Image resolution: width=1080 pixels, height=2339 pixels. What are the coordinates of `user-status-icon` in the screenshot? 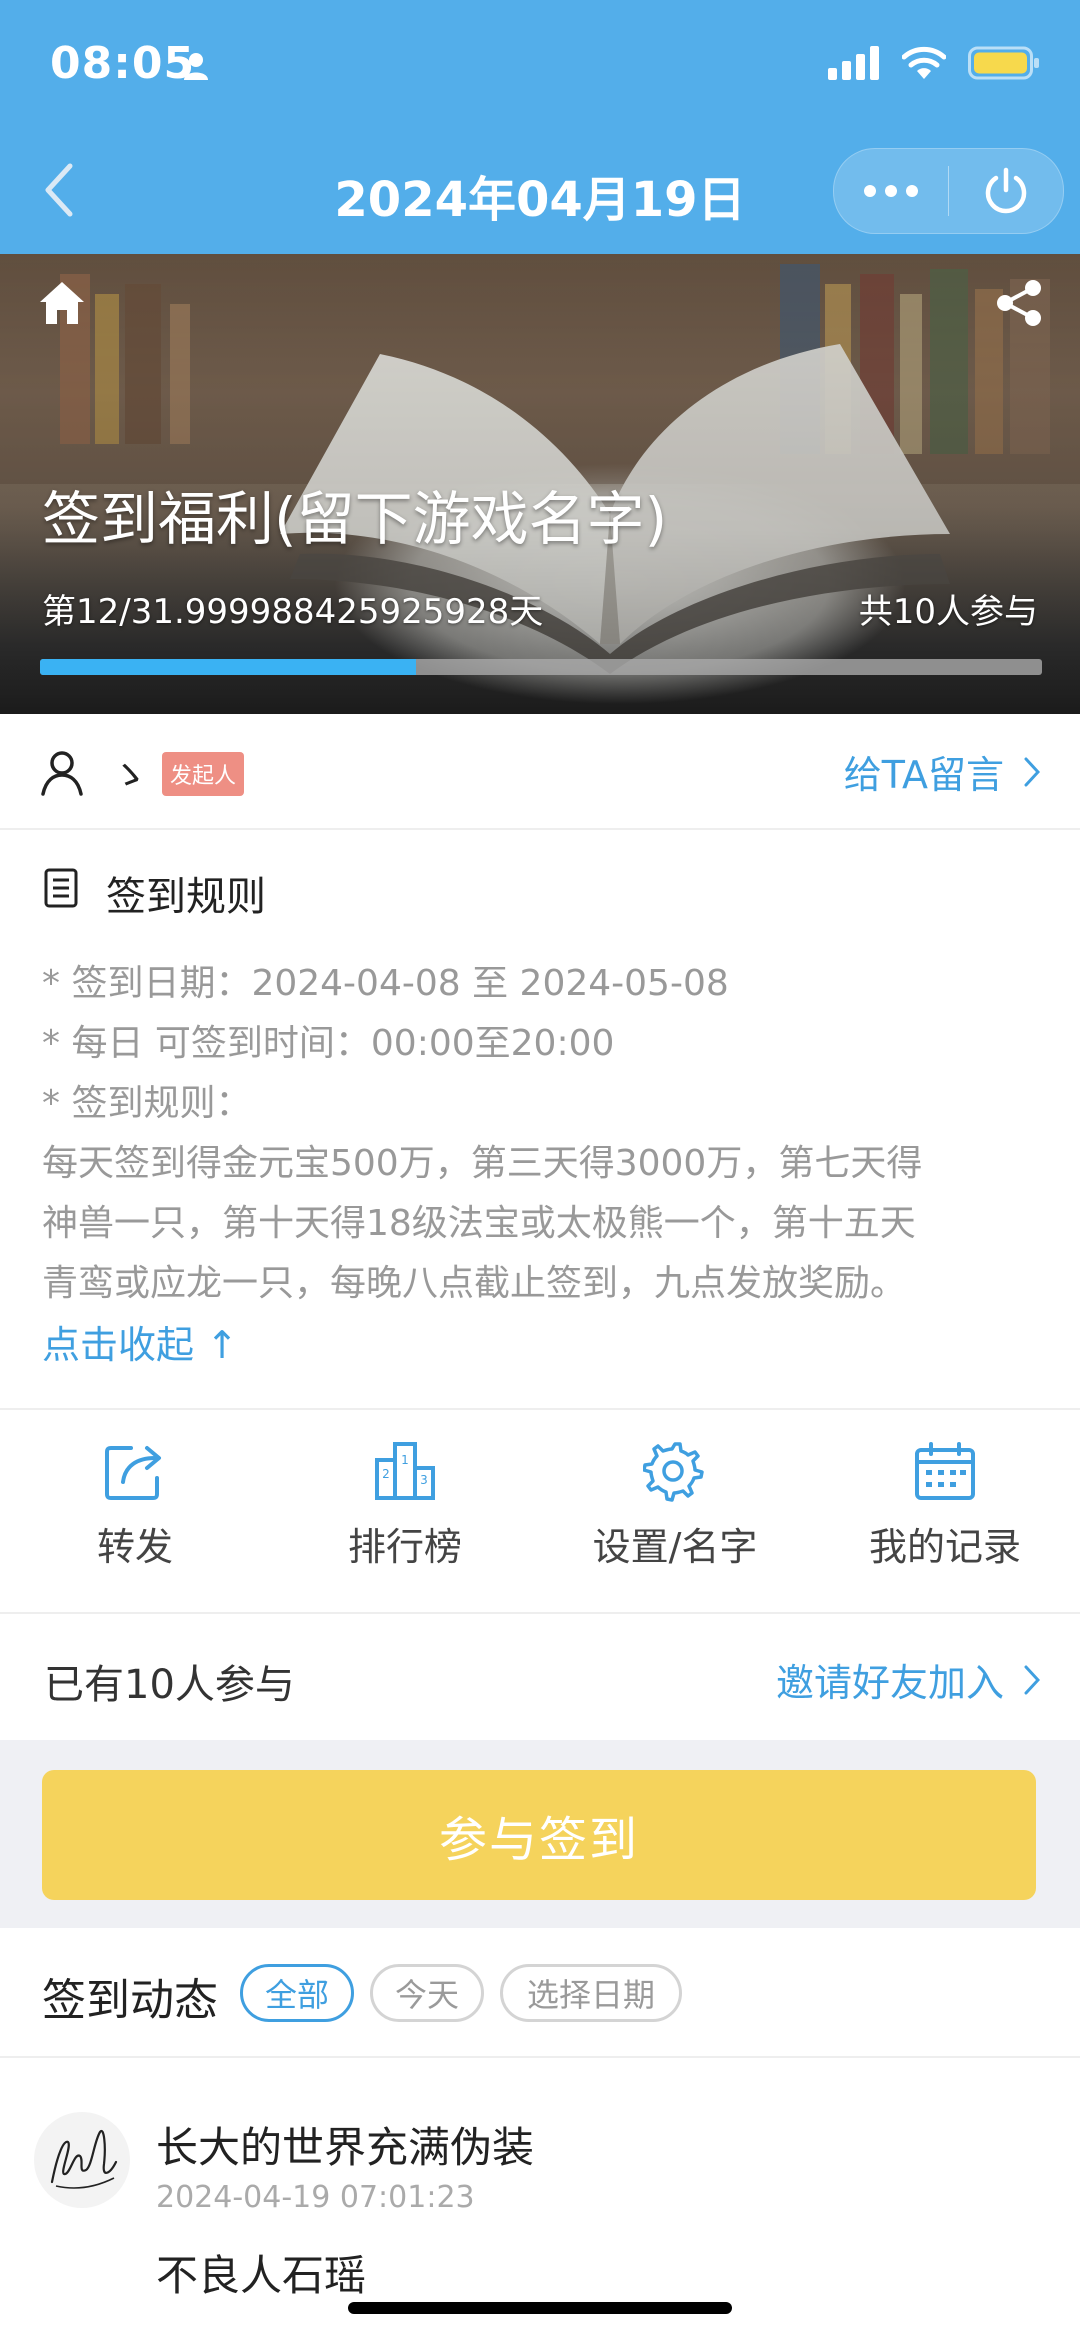 It's located at (196, 66).